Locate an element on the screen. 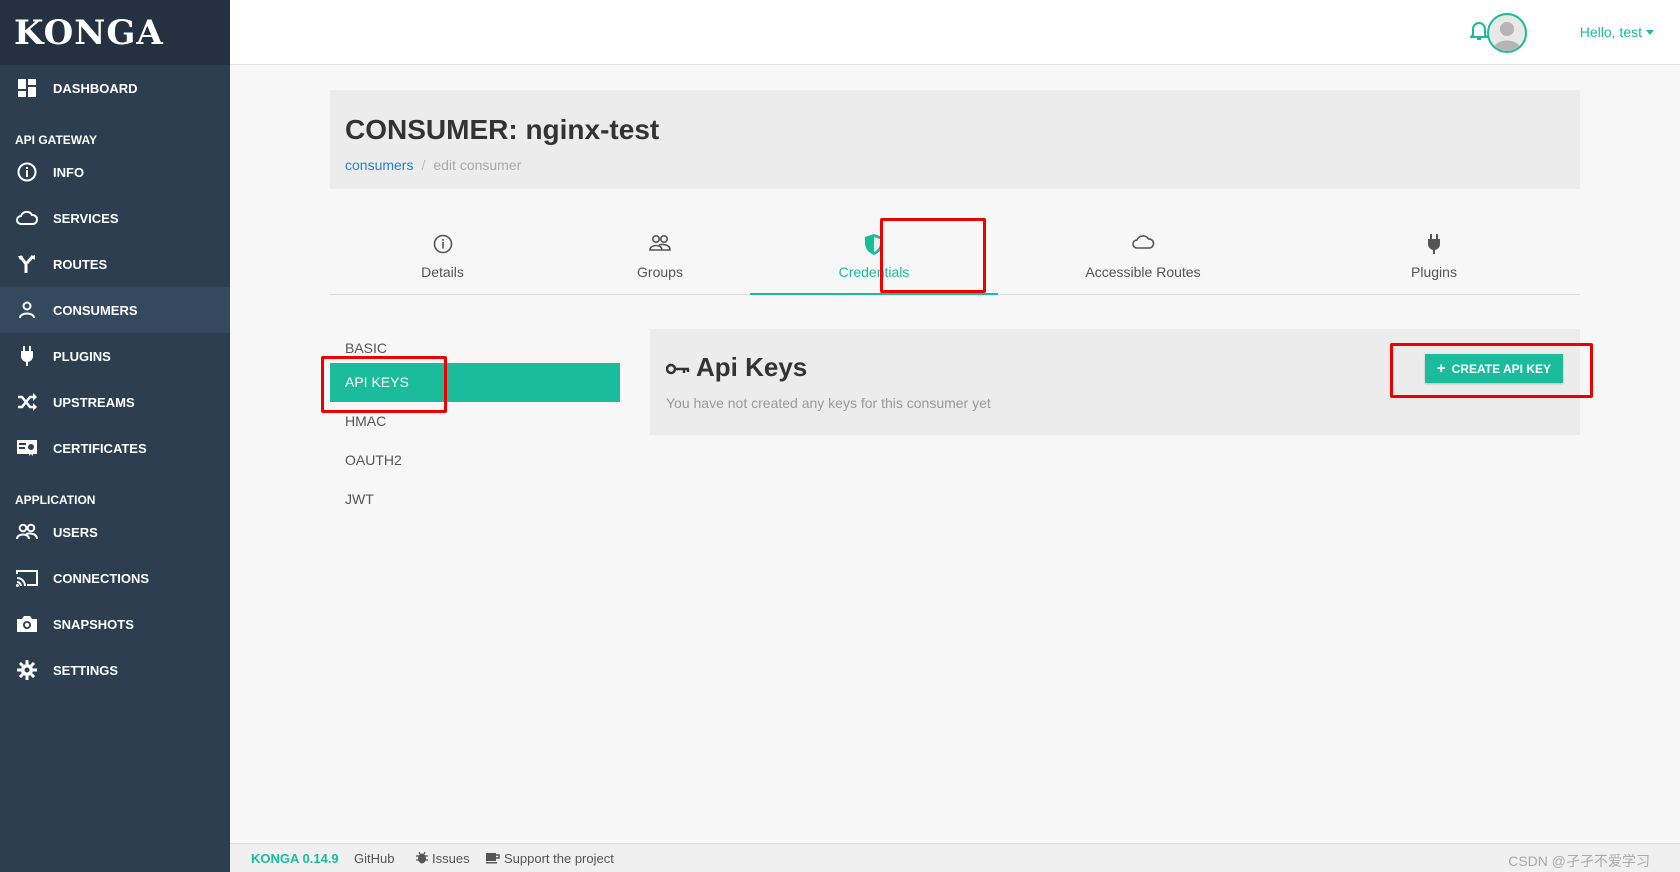  sidebar-item-info: INFO is located at coordinates (115, 172).